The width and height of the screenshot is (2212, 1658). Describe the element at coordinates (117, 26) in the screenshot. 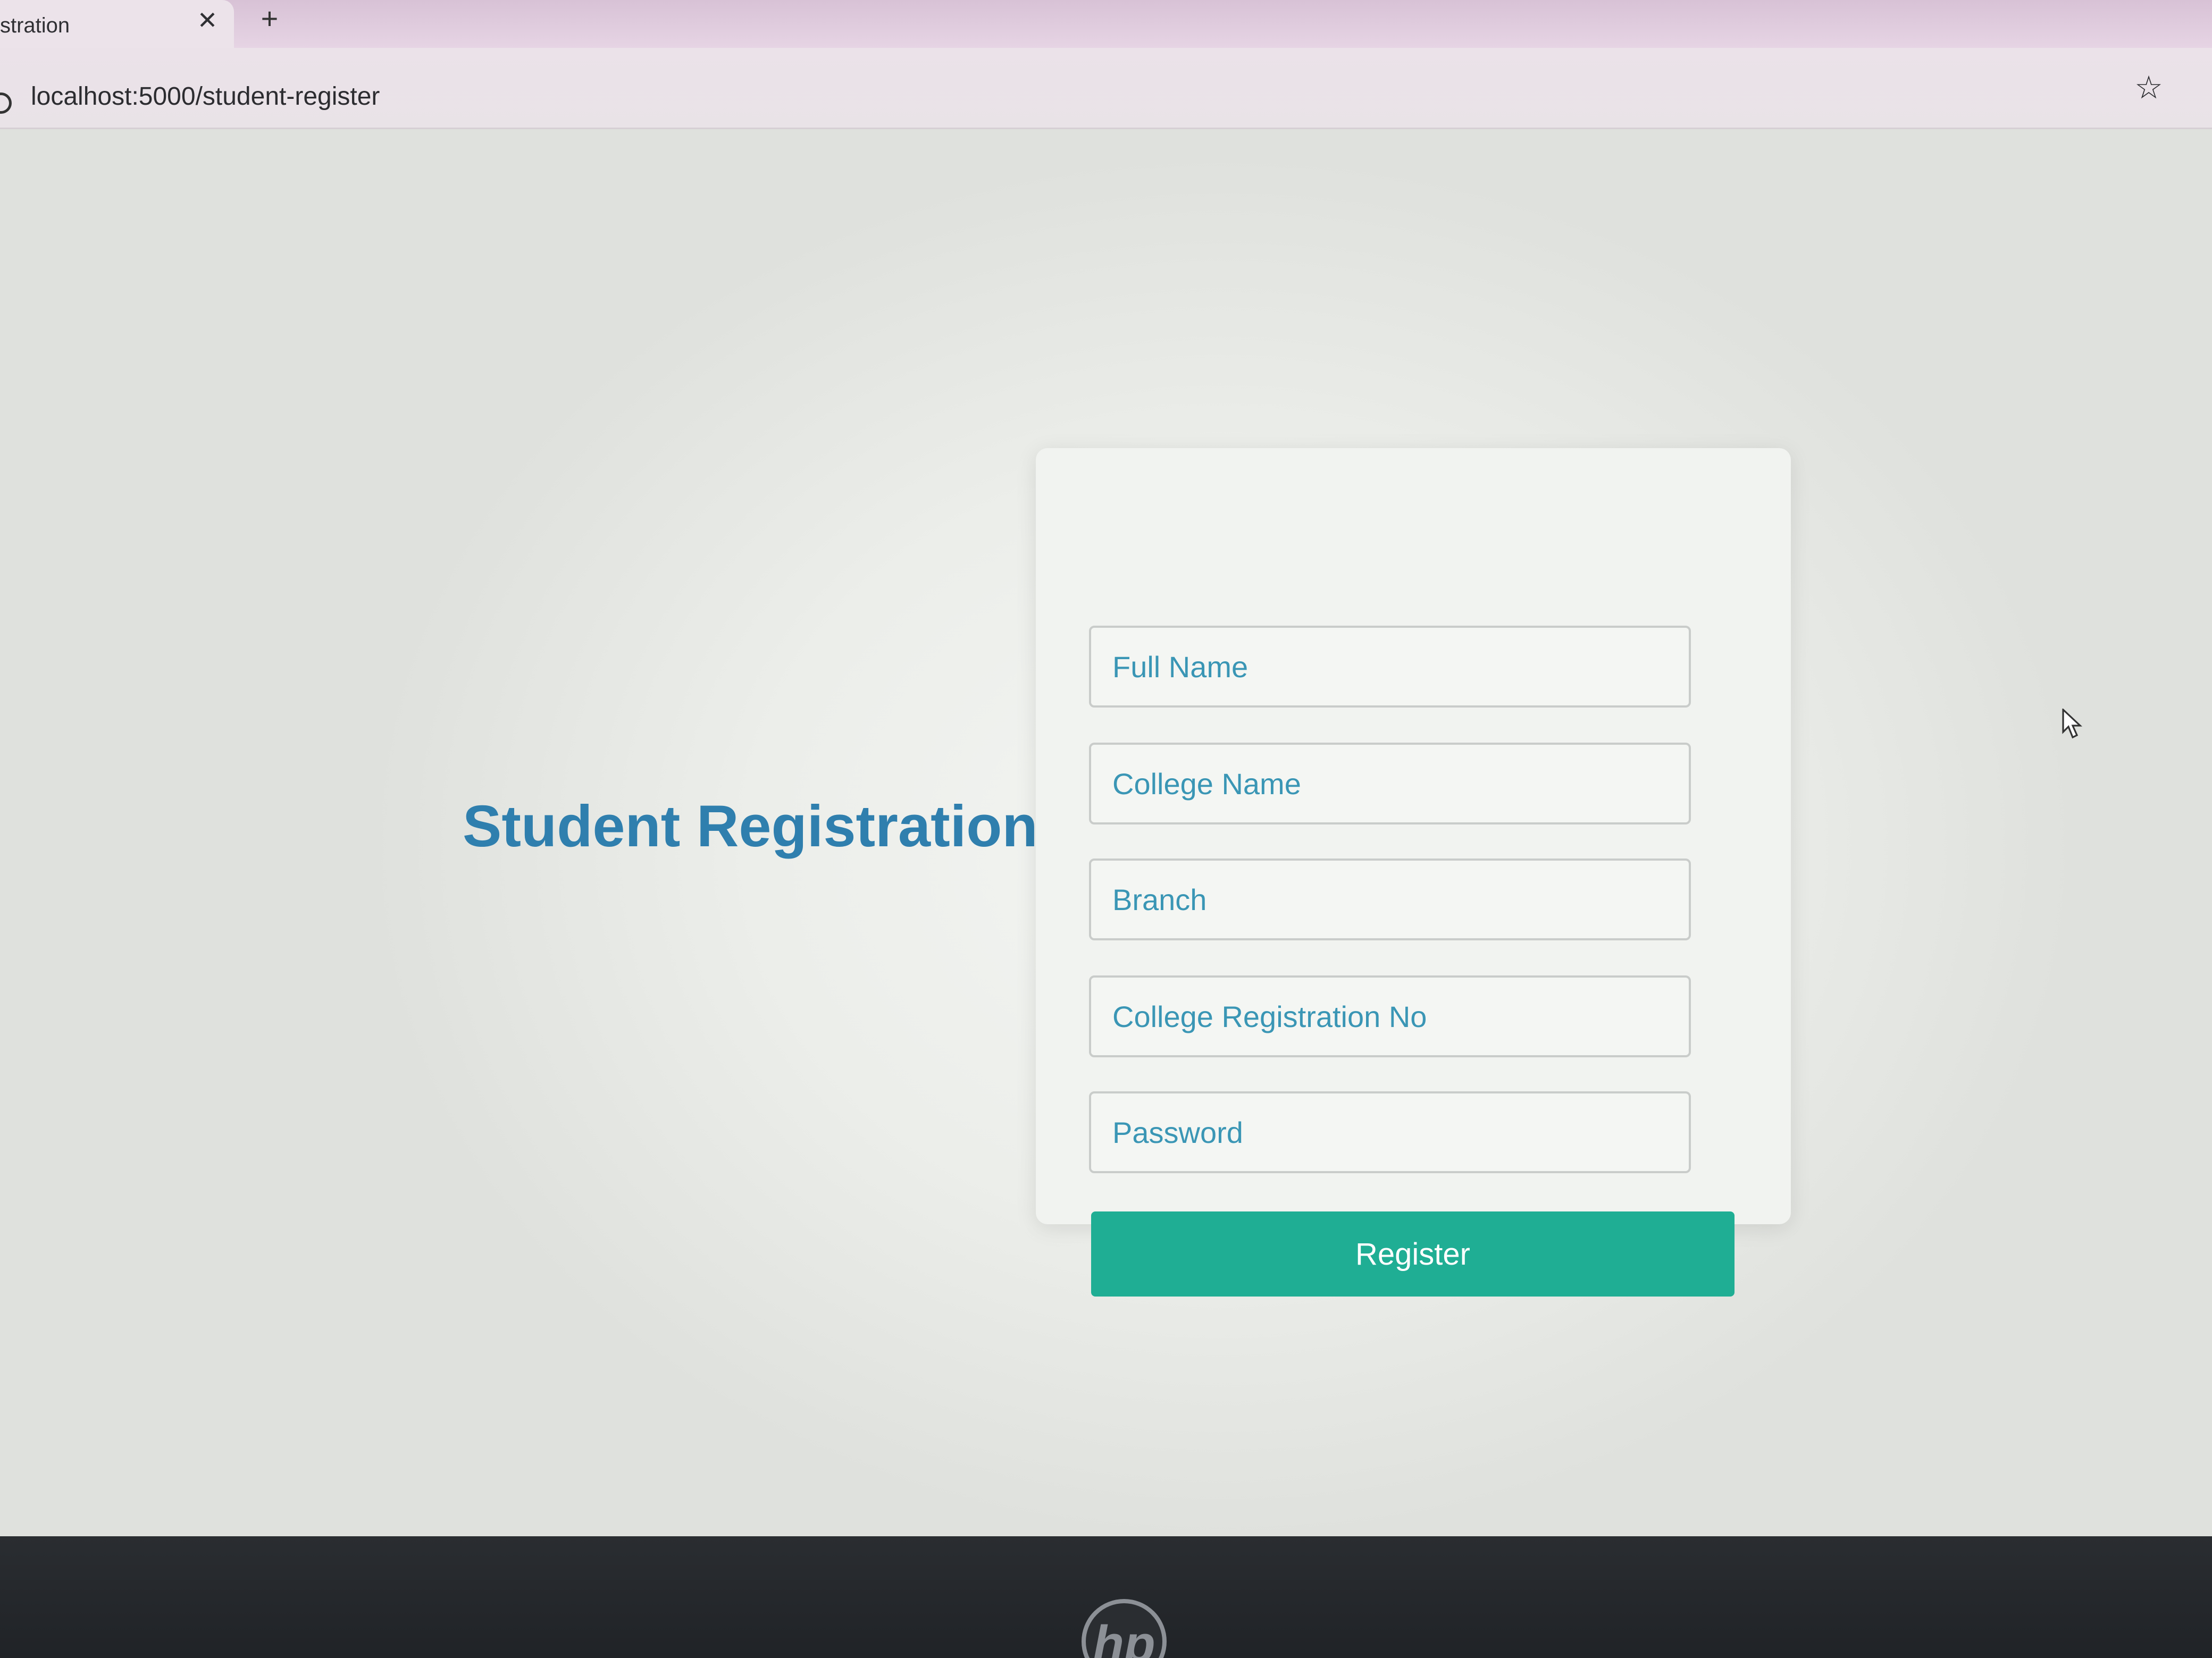

I see `browser-tab: stration ✕` at that location.